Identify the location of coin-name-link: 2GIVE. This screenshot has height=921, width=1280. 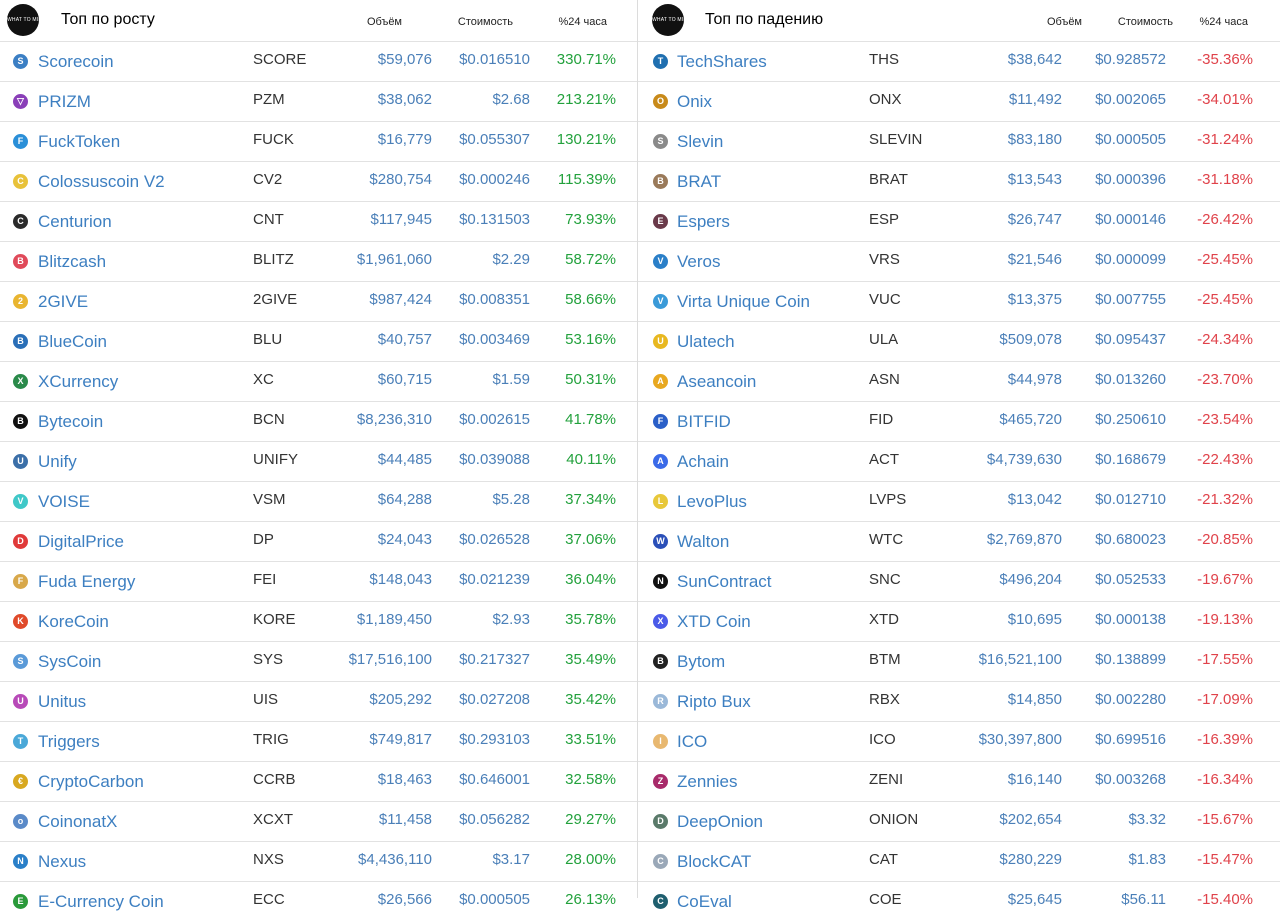
(63, 302).